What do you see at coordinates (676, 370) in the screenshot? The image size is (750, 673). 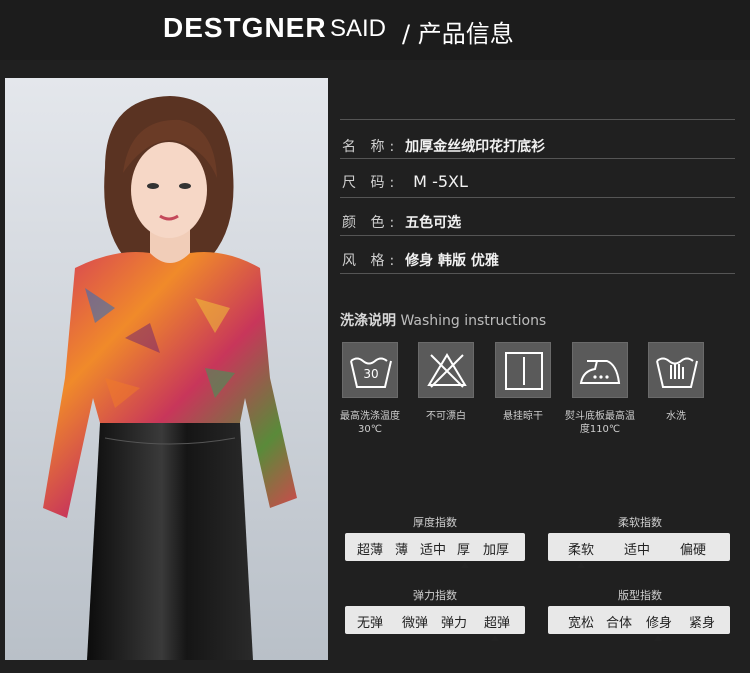 I see `hand-wash-icon` at bounding box center [676, 370].